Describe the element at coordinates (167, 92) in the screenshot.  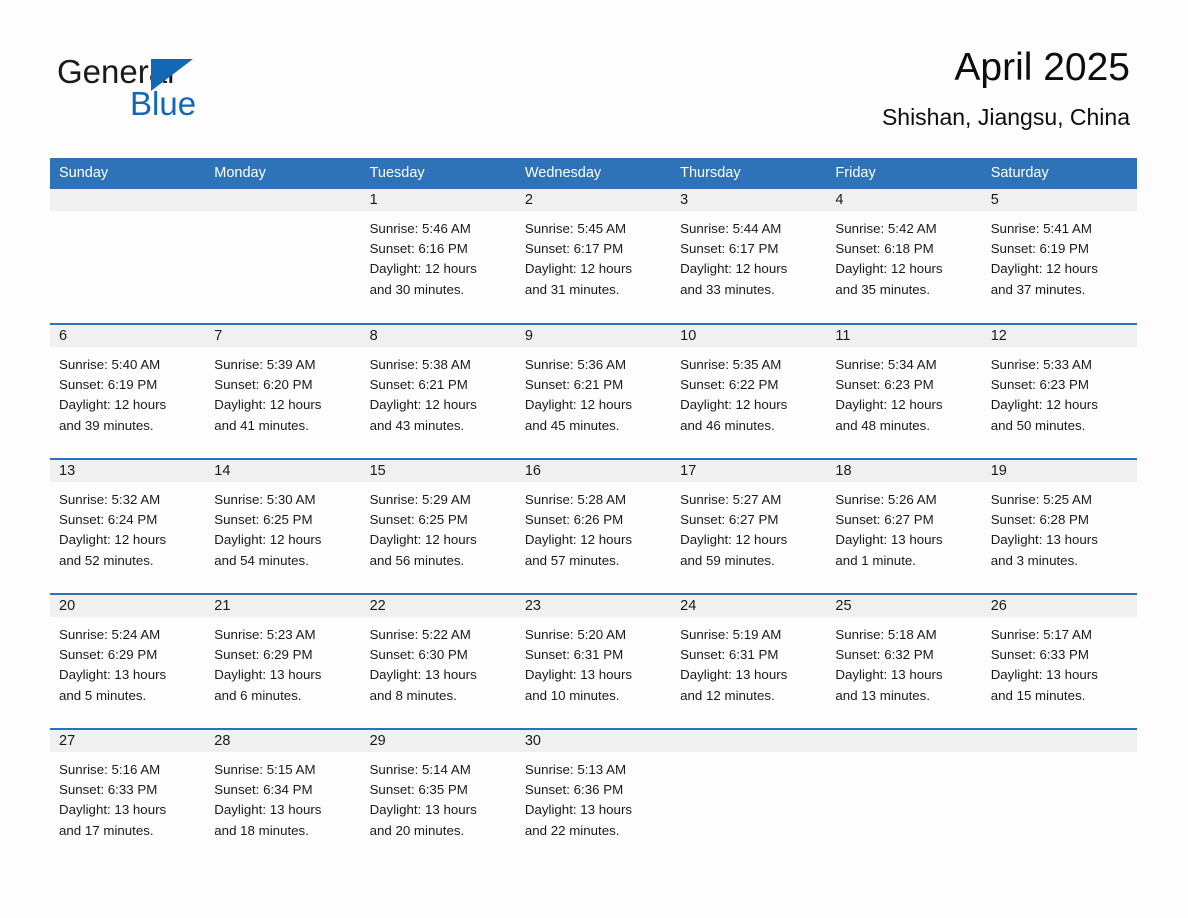
I see `general-blue-logo: General Blue` at that location.